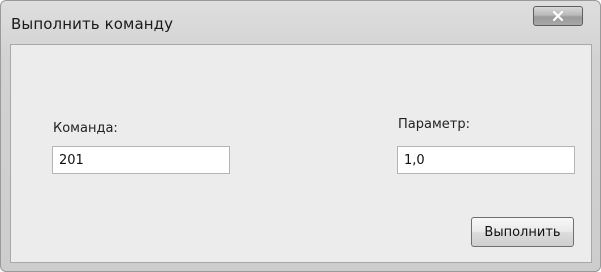 This screenshot has width=601, height=272. What do you see at coordinates (486, 160) in the screenshot?
I see `parameter-input` at bounding box center [486, 160].